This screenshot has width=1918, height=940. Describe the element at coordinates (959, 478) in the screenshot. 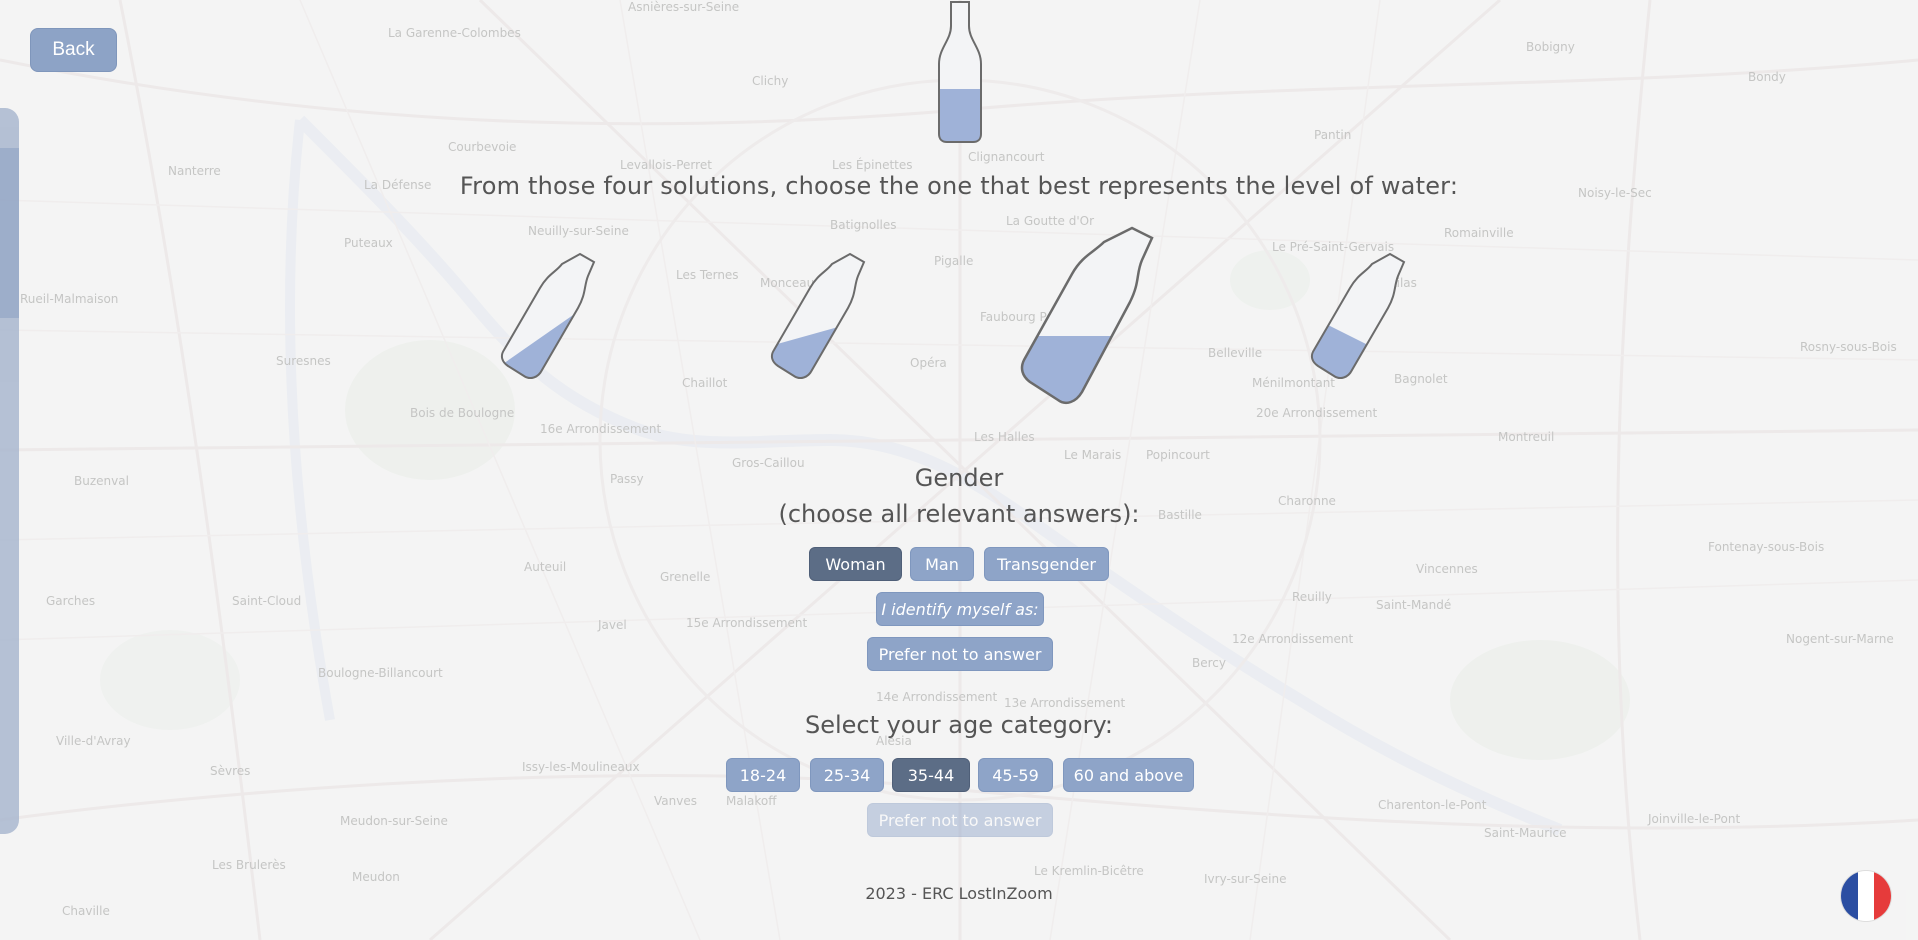

I see `gender-title: Gender` at that location.